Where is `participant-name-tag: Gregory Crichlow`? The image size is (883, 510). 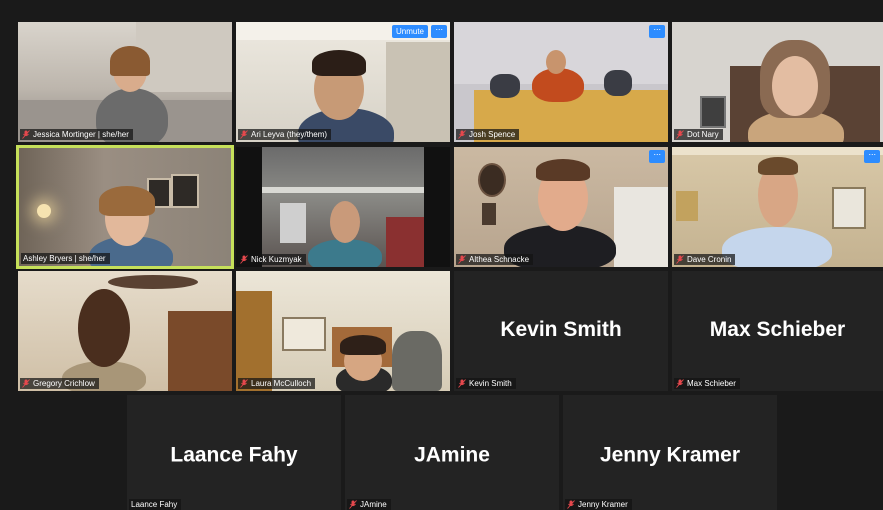 participant-name-tag: Gregory Crichlow is located at coordinates (59, 383).